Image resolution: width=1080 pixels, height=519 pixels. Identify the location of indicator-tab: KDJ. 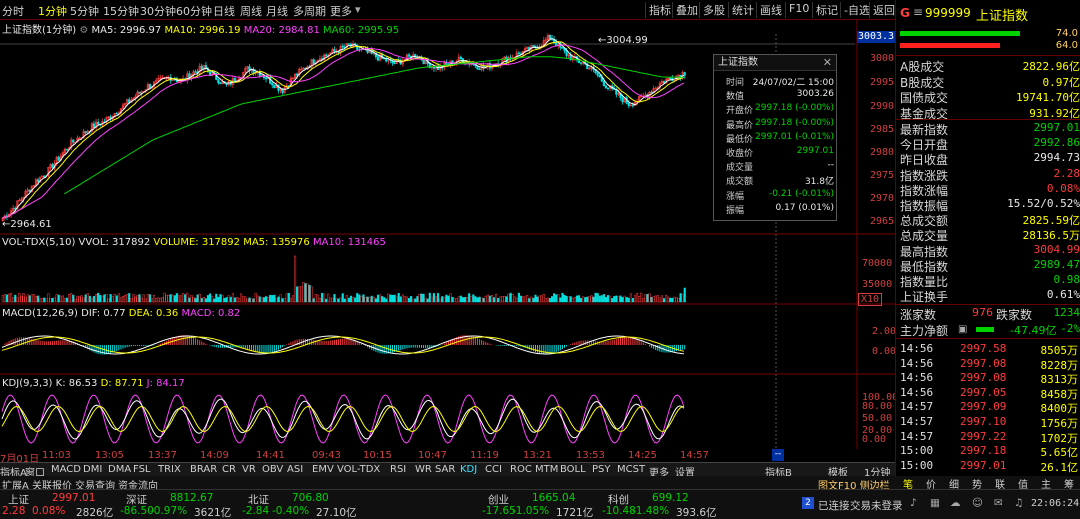
(468, 469).